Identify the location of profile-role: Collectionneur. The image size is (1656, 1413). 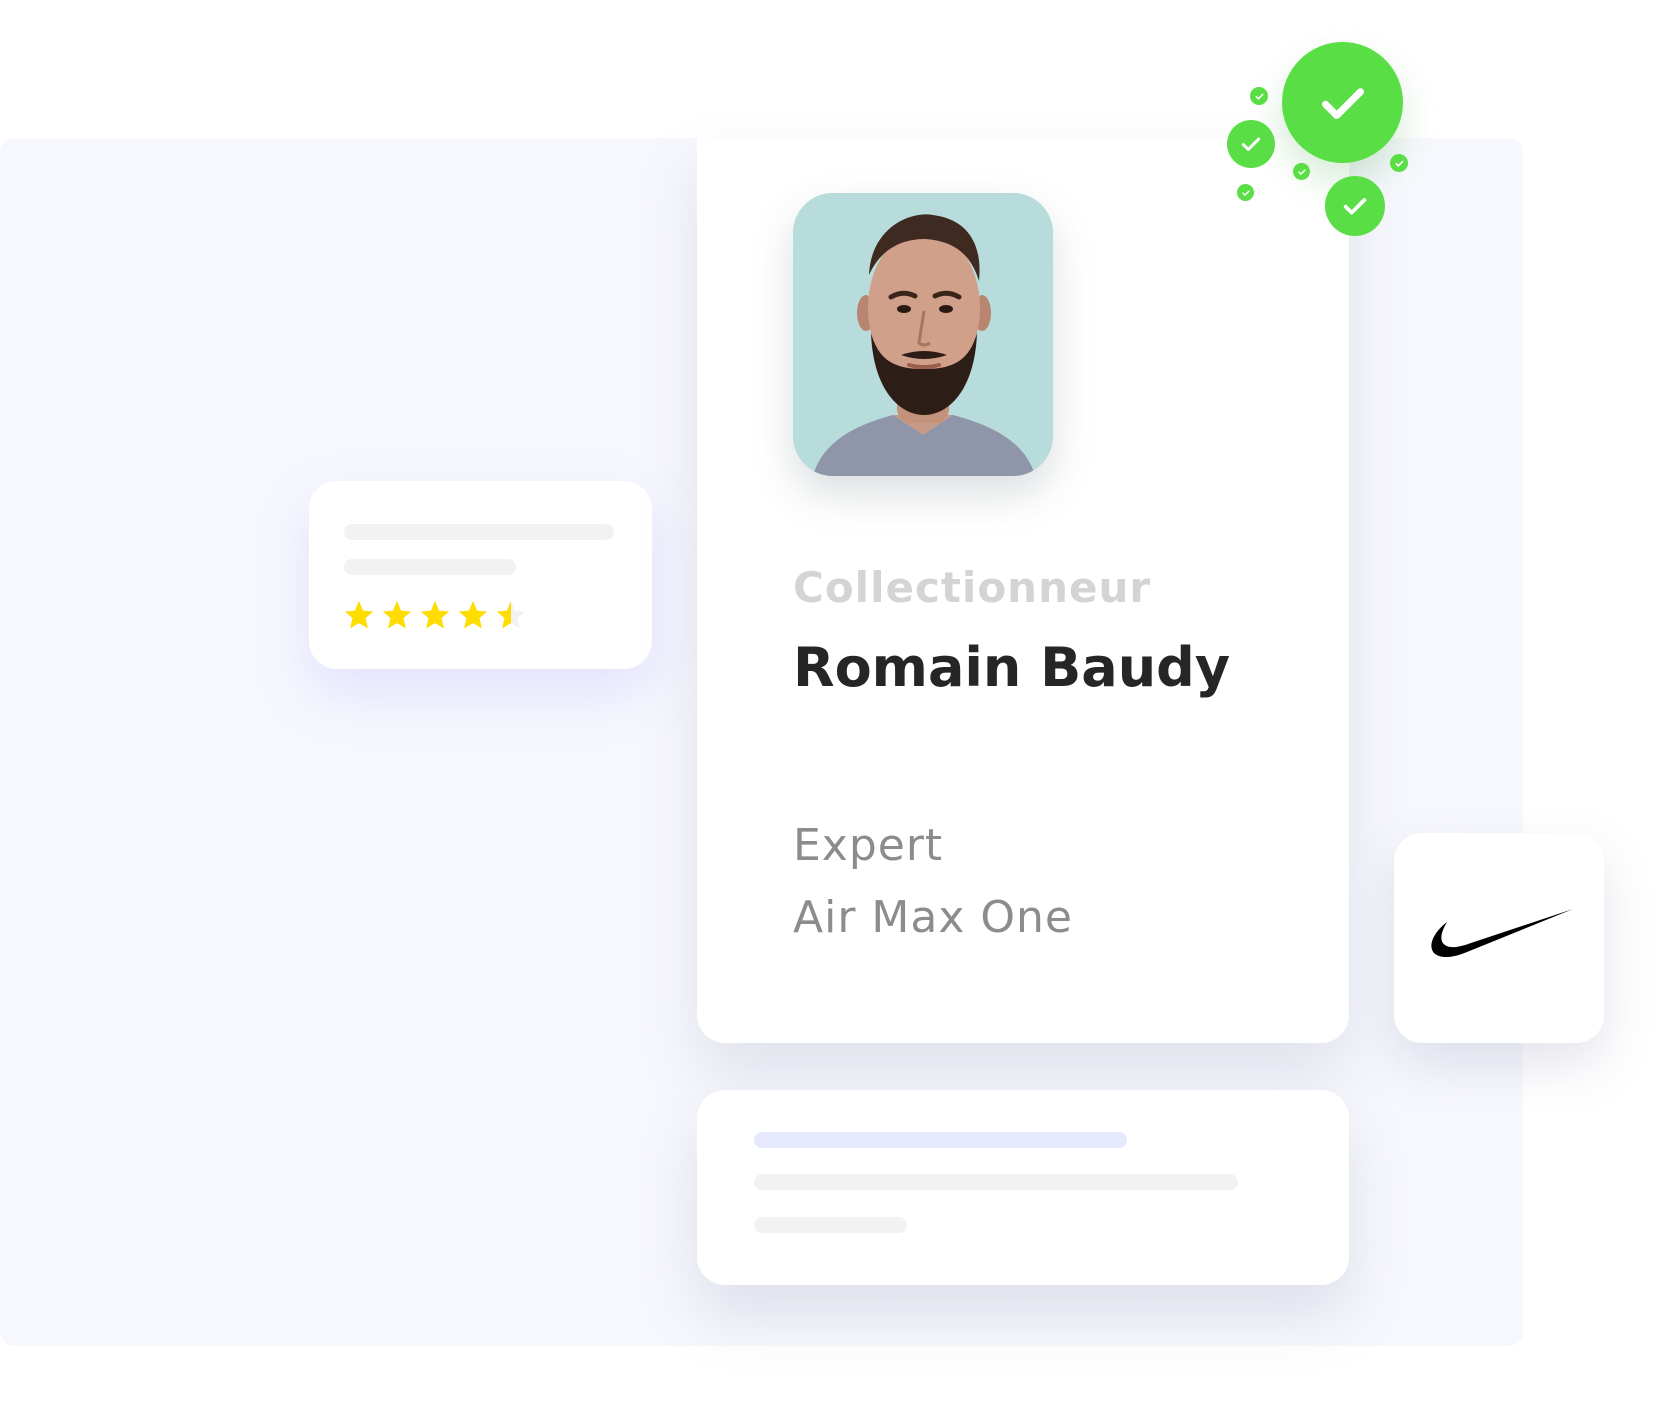
(972, 587).